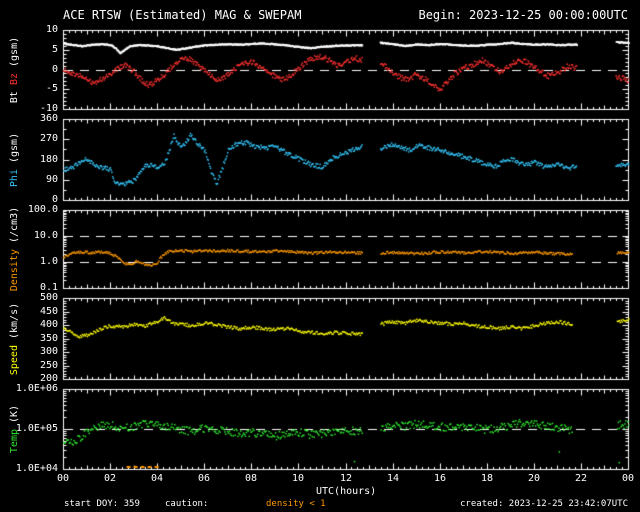 This screenshot has height=512, width=640. I want to click on y-tick-label: 180, so click(48, 159).